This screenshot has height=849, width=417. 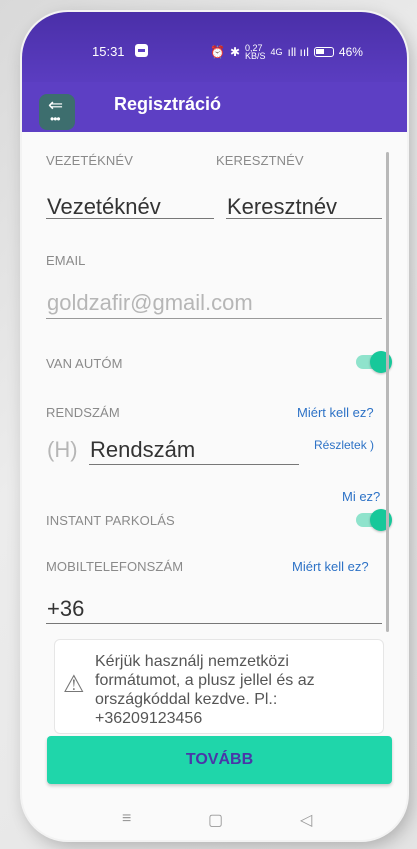 I want to click on status-icons: ⏰ ✱ 0,27 KB/S 4G ıll ııl 46%, so click(x=286, y=52).